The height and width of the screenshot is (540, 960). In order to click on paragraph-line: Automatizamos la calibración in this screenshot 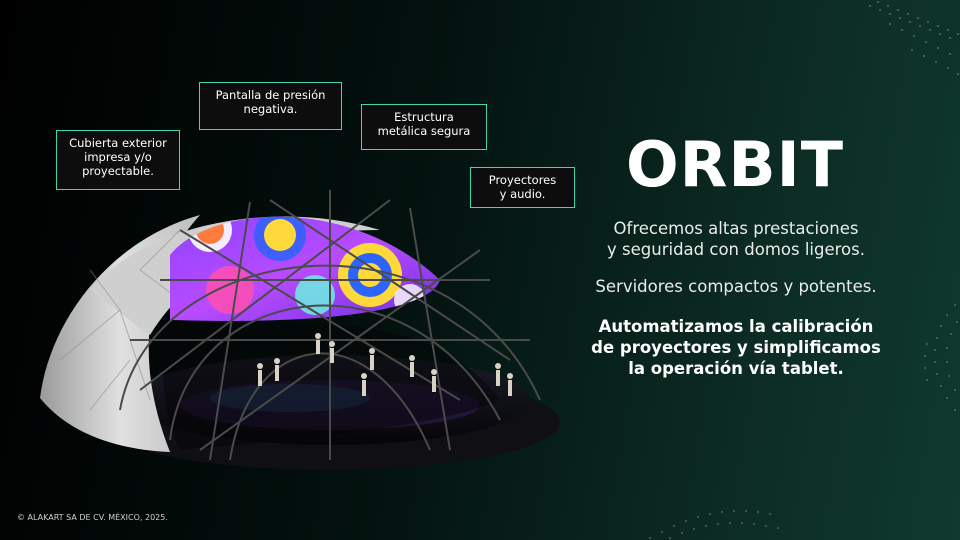, I will do `click(736, 326)`.